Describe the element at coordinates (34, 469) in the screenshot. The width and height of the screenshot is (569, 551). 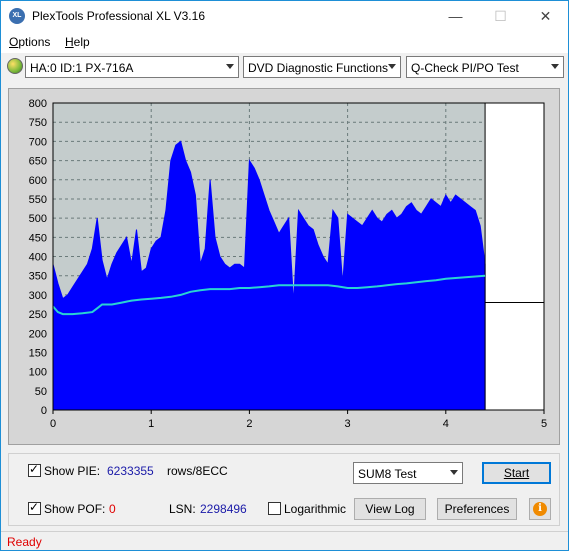
I see `show-pie-checkbox` at that location.